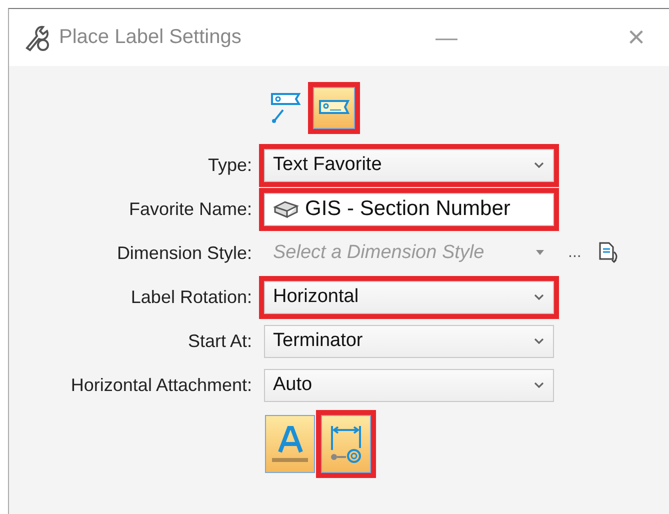  Describe the element at coordinates (409, 385) in the screenshot. I see `dropdown: Auto` at that location.